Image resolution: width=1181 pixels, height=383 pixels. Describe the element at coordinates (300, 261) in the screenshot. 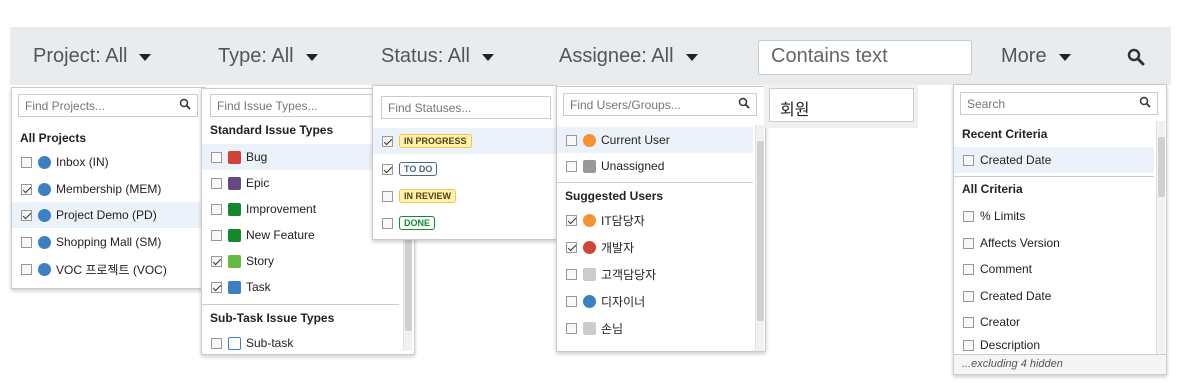

I see `issue-type-item: Story` at that location.